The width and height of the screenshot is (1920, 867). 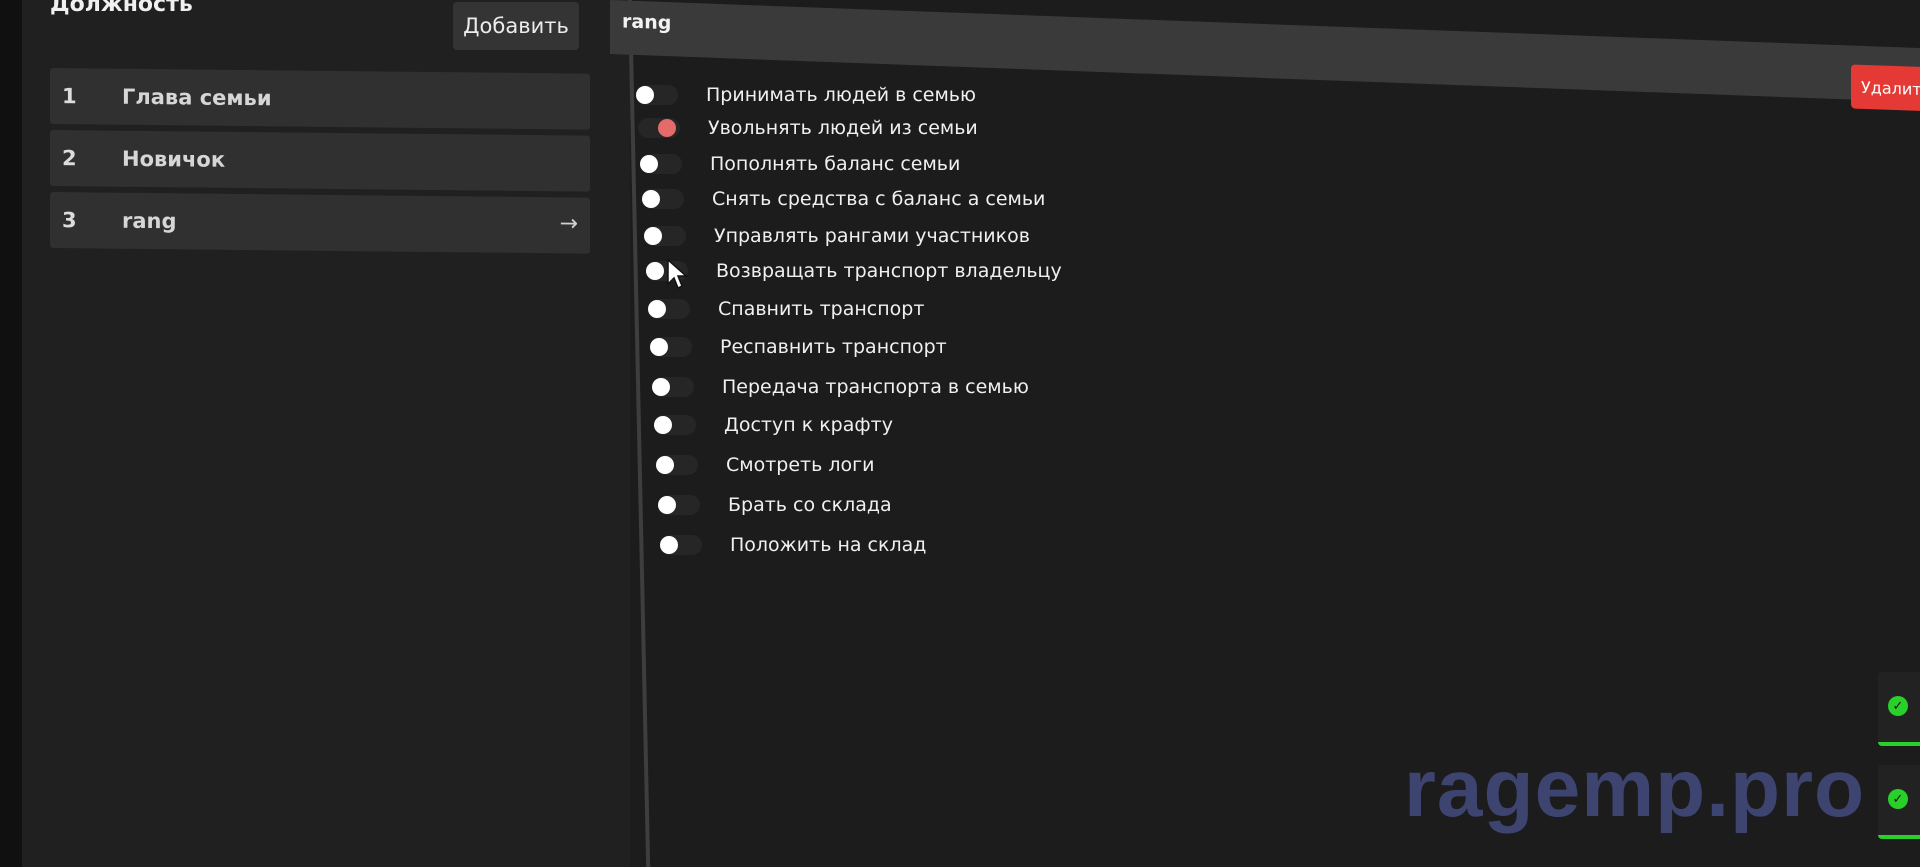 What do you see at coordinates (833, 347) in the screenshot?
I see `permission-label: Респавнить транспорт` at bounding box center [833, 347].